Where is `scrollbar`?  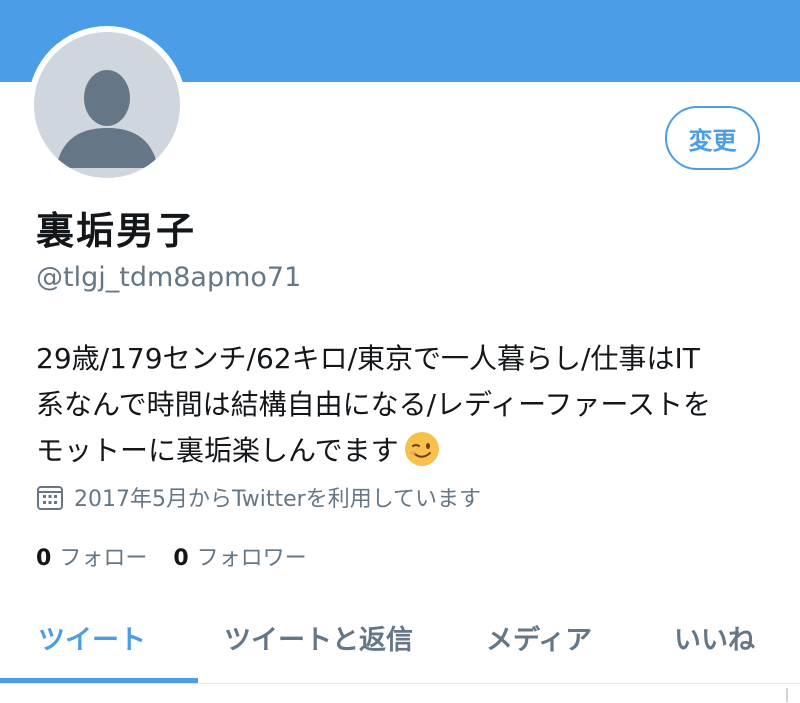
scrollbar is located at coordinates (787, 695).